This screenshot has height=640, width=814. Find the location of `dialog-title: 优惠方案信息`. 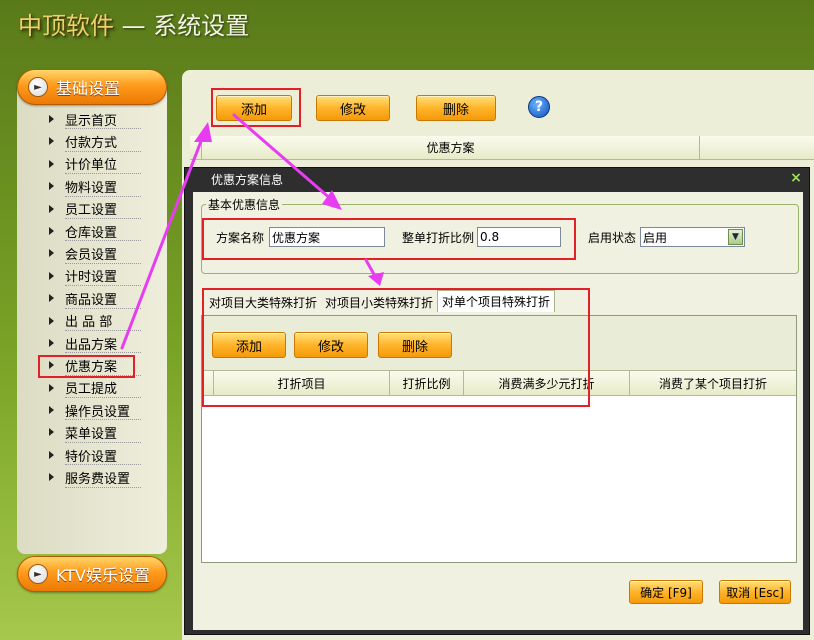

dialog-title: 优惠方案信息 is located at coordinates (247, 179).